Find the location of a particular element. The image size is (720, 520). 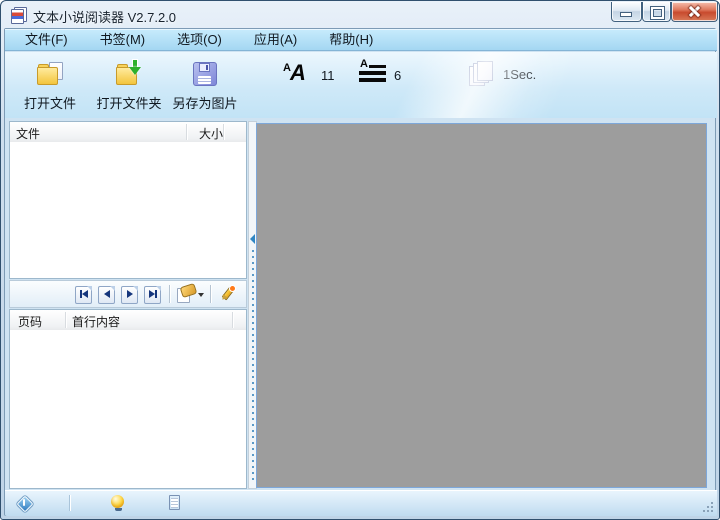

font-size-group: AA 11 is located at coordinates (308, 74).